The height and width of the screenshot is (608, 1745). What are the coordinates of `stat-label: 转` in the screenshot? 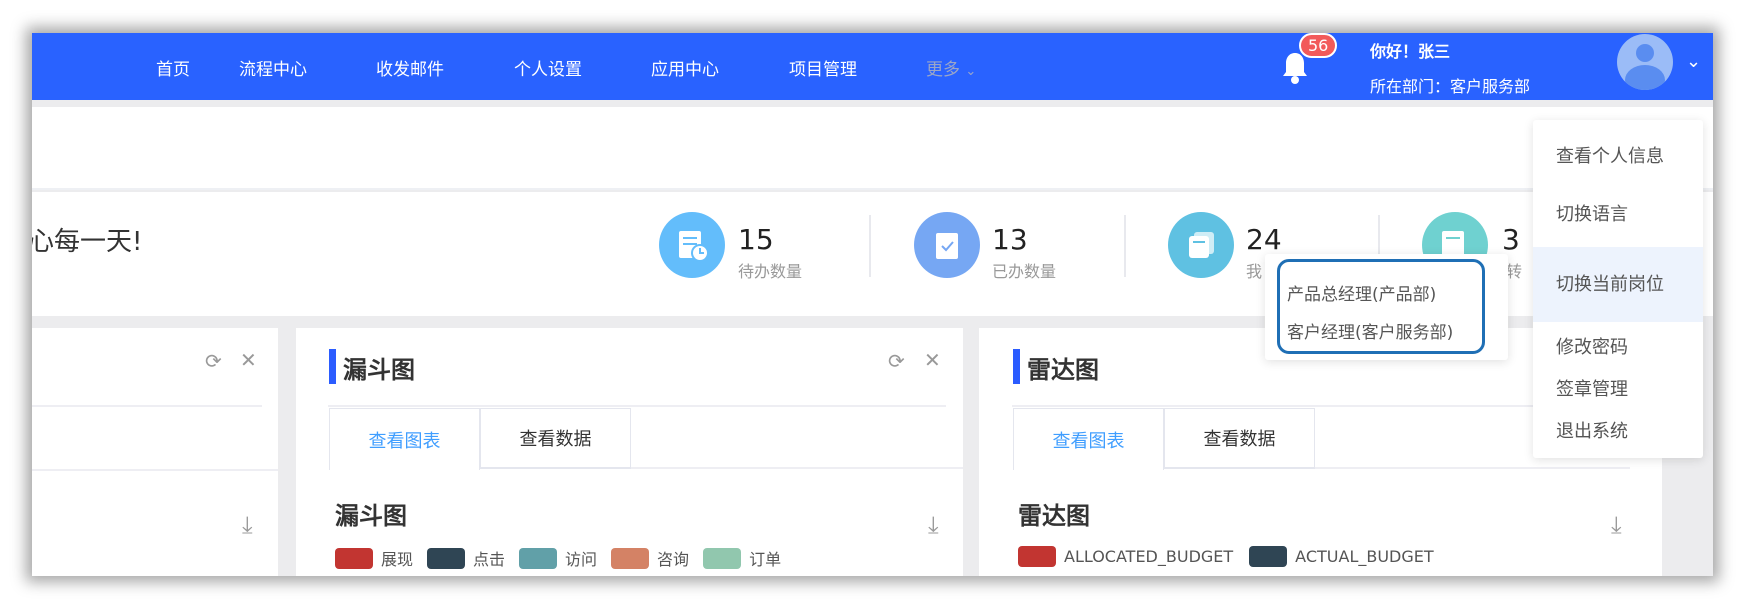 It's located at (1514, 271).